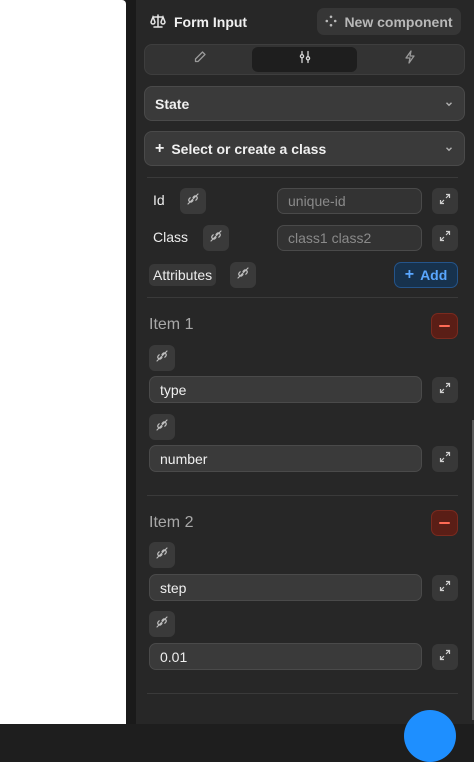 This screenshot has width=474, height=762. I want to click on expand-id-button, so click(445, 201).